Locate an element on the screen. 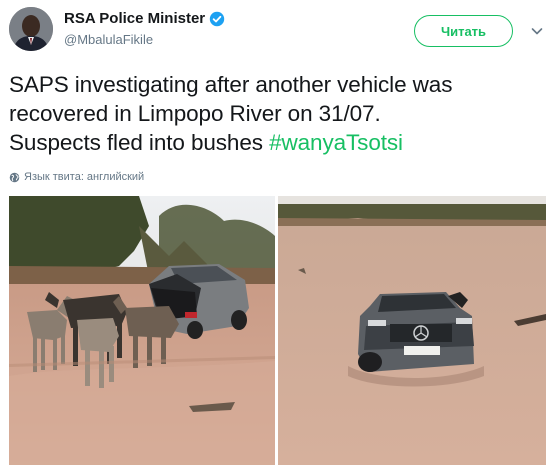 This screenshot has width=555, height=475. tweet-language-note: Язык твита: английский is located at coordinates (76, 177).